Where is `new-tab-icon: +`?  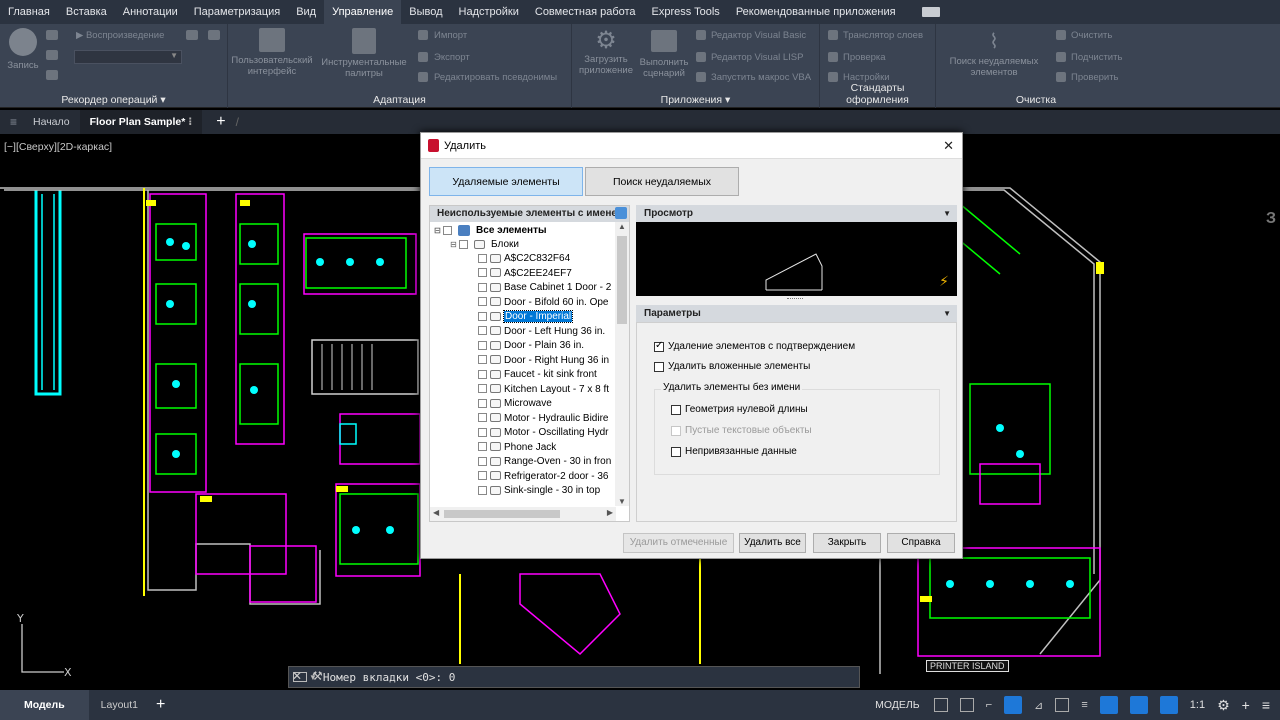 new-tab-icon: + is located at coordinates (220, 122).